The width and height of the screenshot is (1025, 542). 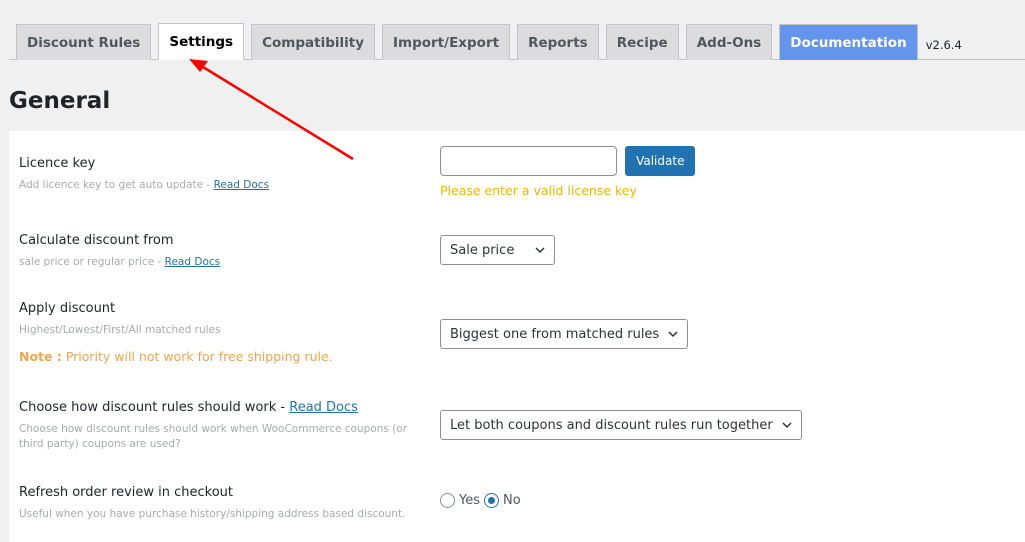 What do you see at coordinates (96, 240) in the screenshot?
I see `calculate-discount-title: Calculate discount from` at bounding box center [96, 240].